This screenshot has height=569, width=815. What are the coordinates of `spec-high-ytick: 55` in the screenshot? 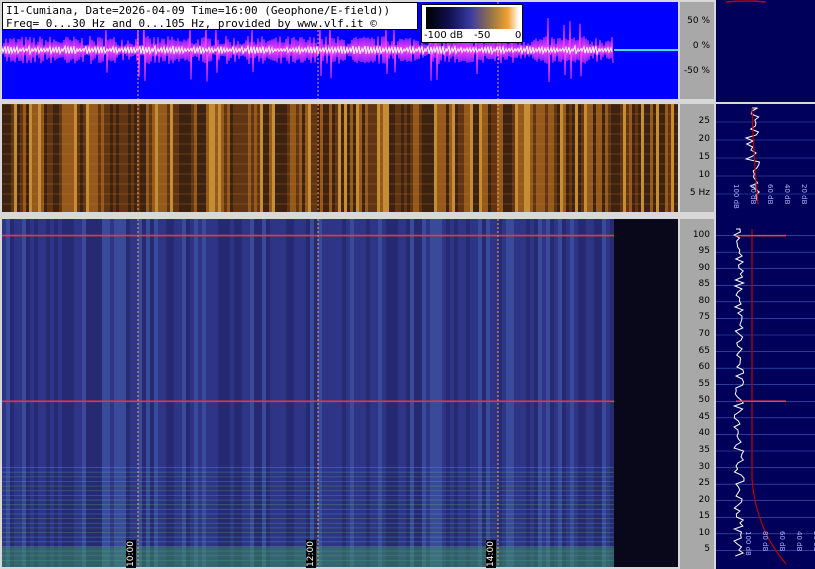 It's located at (704, 383).